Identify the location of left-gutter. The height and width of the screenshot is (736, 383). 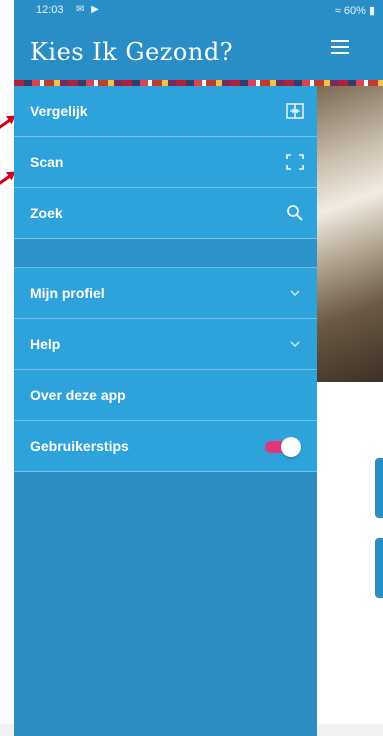
(7, 368).